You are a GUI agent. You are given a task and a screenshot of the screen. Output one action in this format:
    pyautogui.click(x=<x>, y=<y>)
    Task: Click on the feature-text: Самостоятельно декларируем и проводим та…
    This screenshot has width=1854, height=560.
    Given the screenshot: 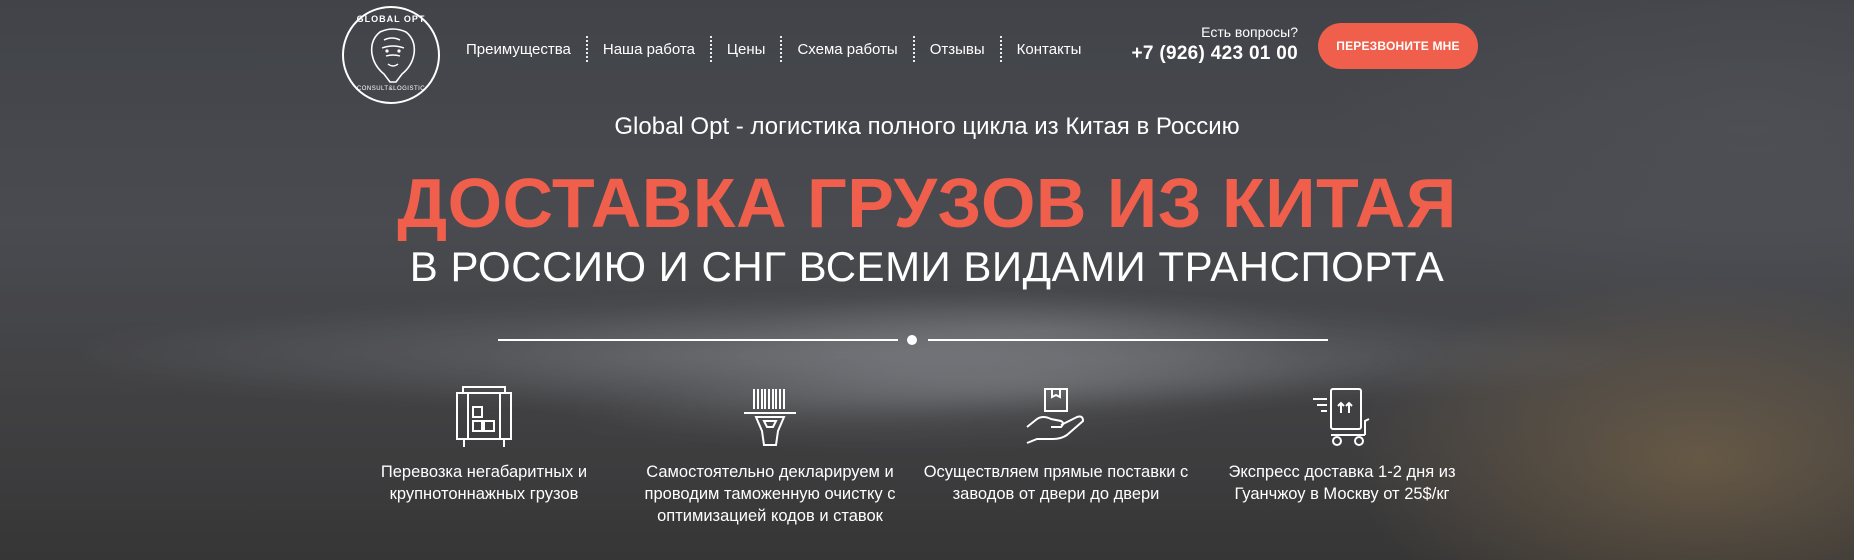 What is the action you would take?
    pyautogui.click(x=770, y=494)
    